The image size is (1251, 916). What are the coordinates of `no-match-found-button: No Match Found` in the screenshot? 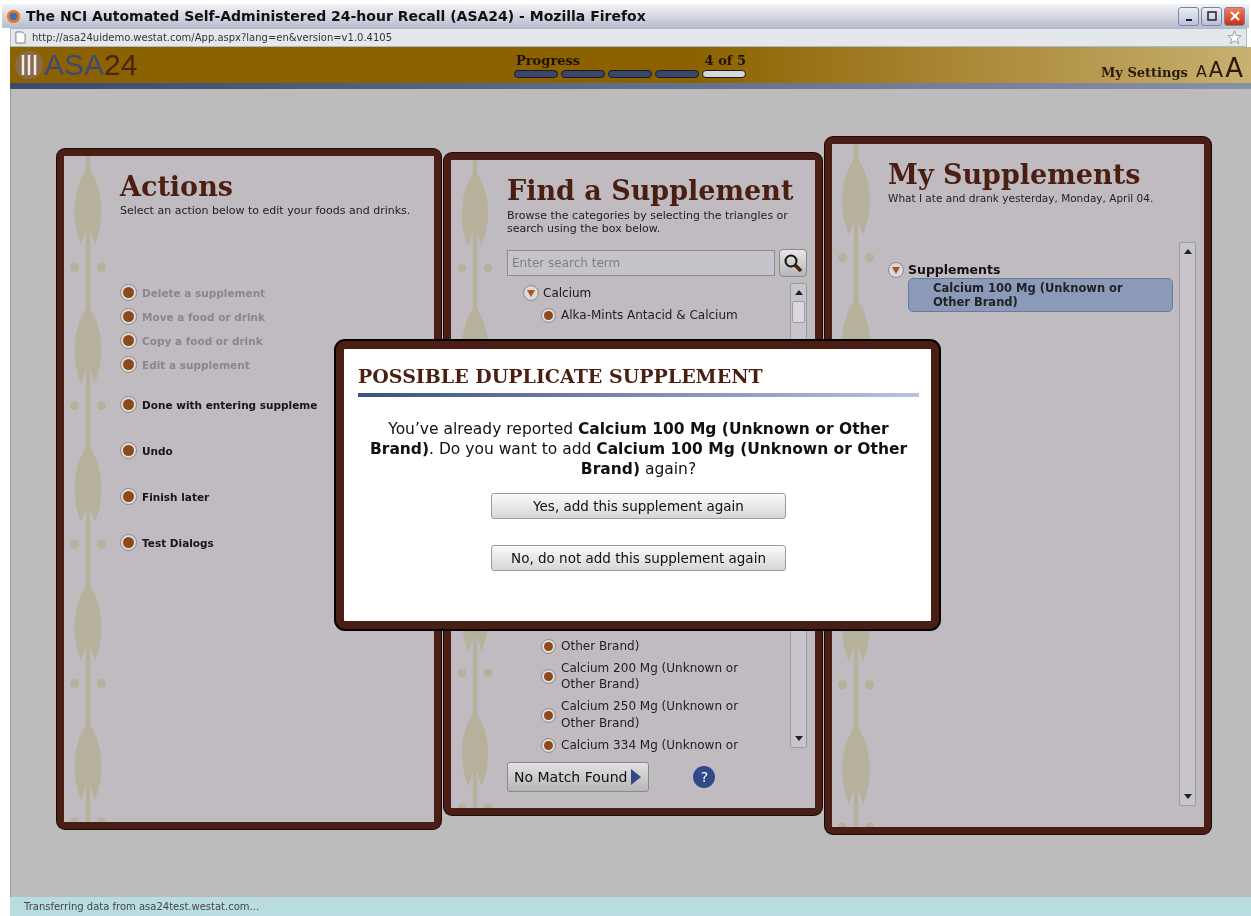 It's located at (578, 777).